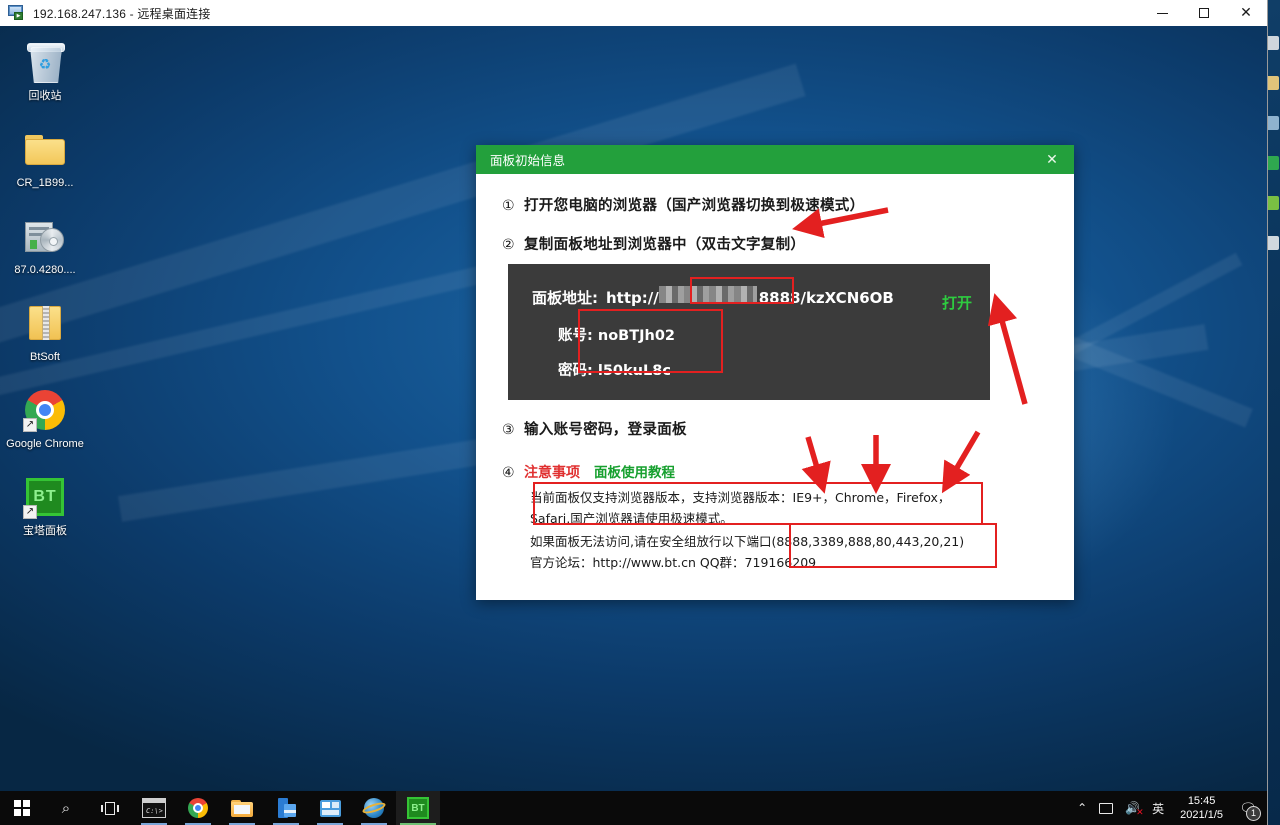 The height and width of the screenshot is (825, 1280). What do you see at coordinates (1132, 808) in the screenshot?
I see `volume-button: 🔊 ✕` at bounding box center [1132, 808].